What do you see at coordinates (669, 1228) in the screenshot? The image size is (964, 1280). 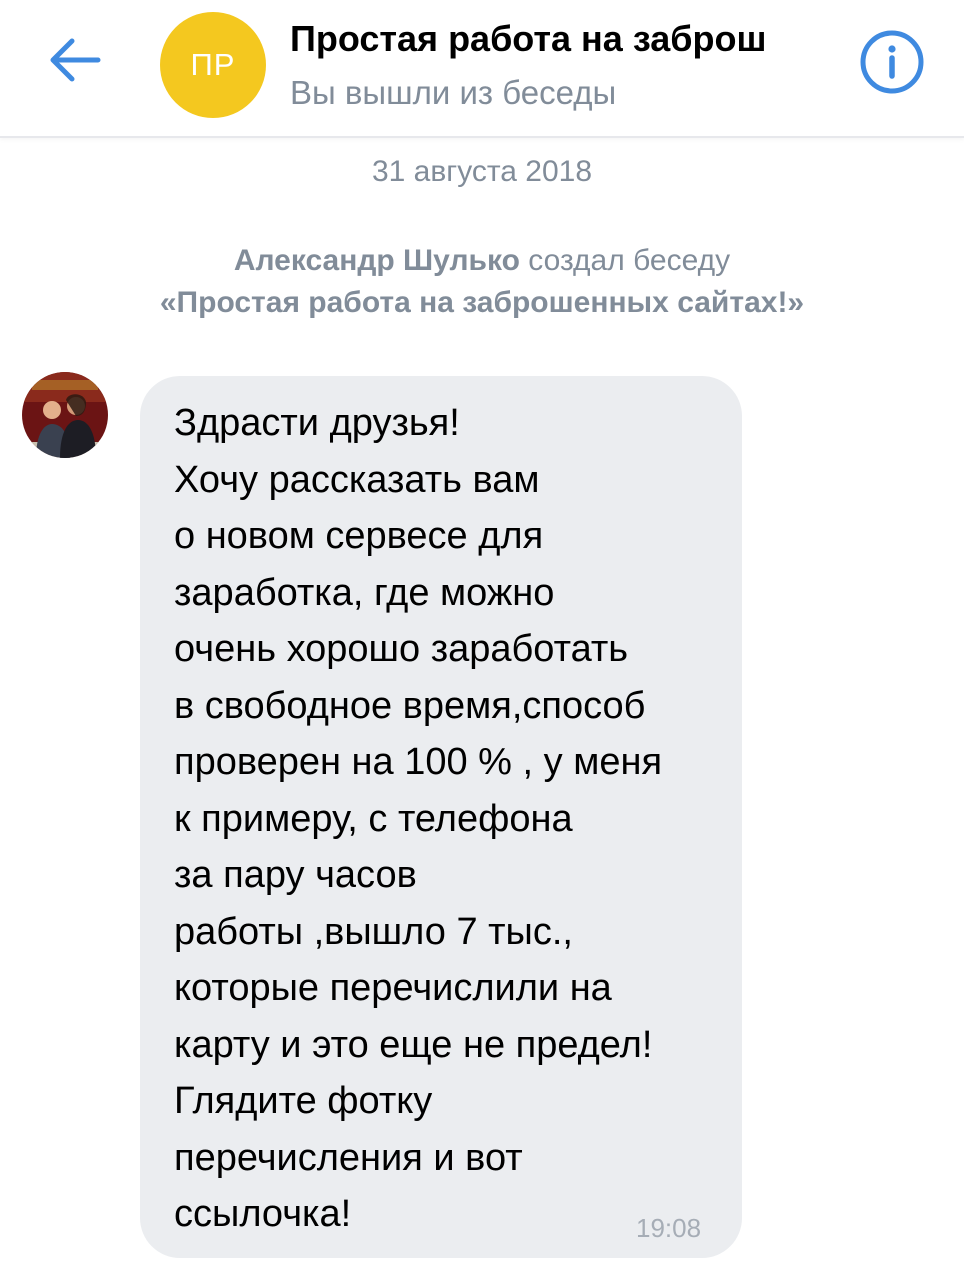 I see `message-timestamp: 19:08` at bounding box center [669, 1228].